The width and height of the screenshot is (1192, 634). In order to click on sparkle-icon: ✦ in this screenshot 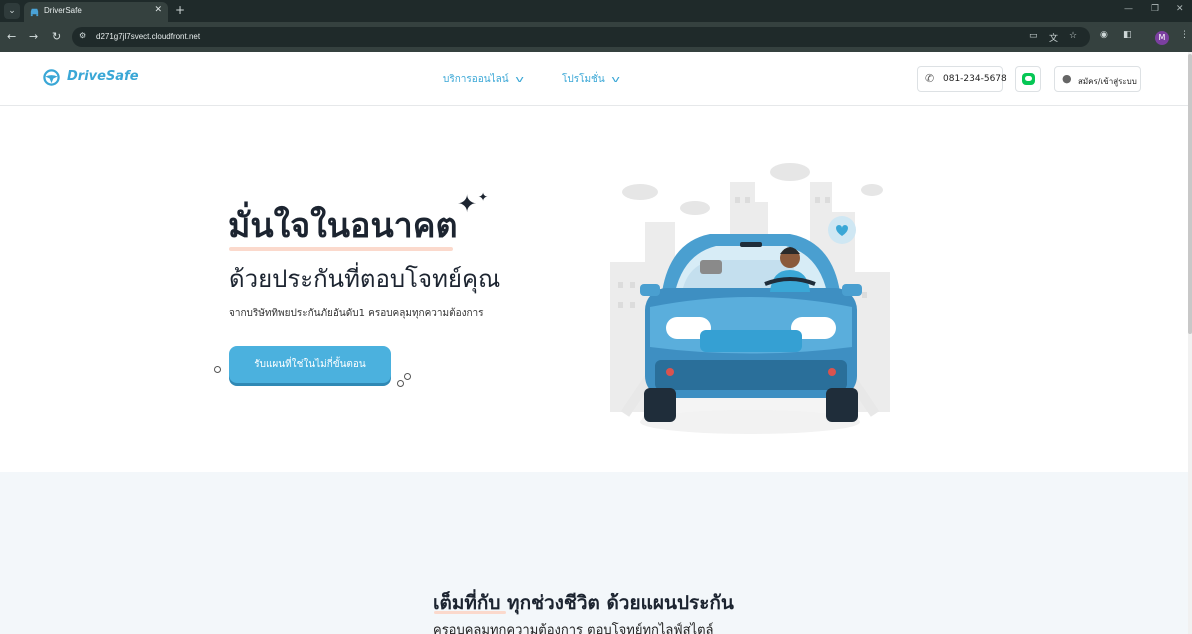, I will do `click(467, 204)`.